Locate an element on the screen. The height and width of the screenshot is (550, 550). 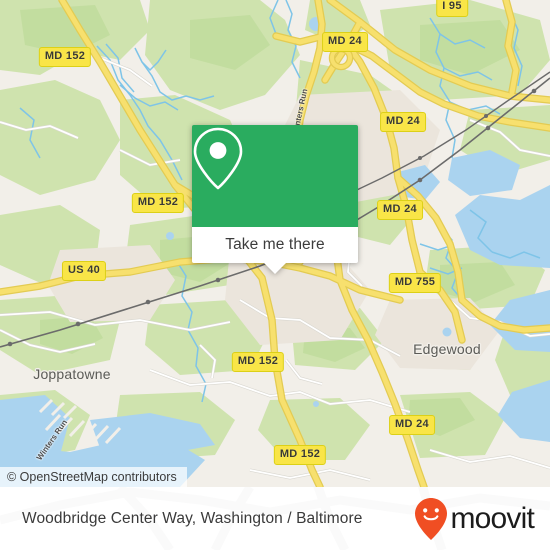
moovit-wordmark: moovit is located at coordinates (492, 518).